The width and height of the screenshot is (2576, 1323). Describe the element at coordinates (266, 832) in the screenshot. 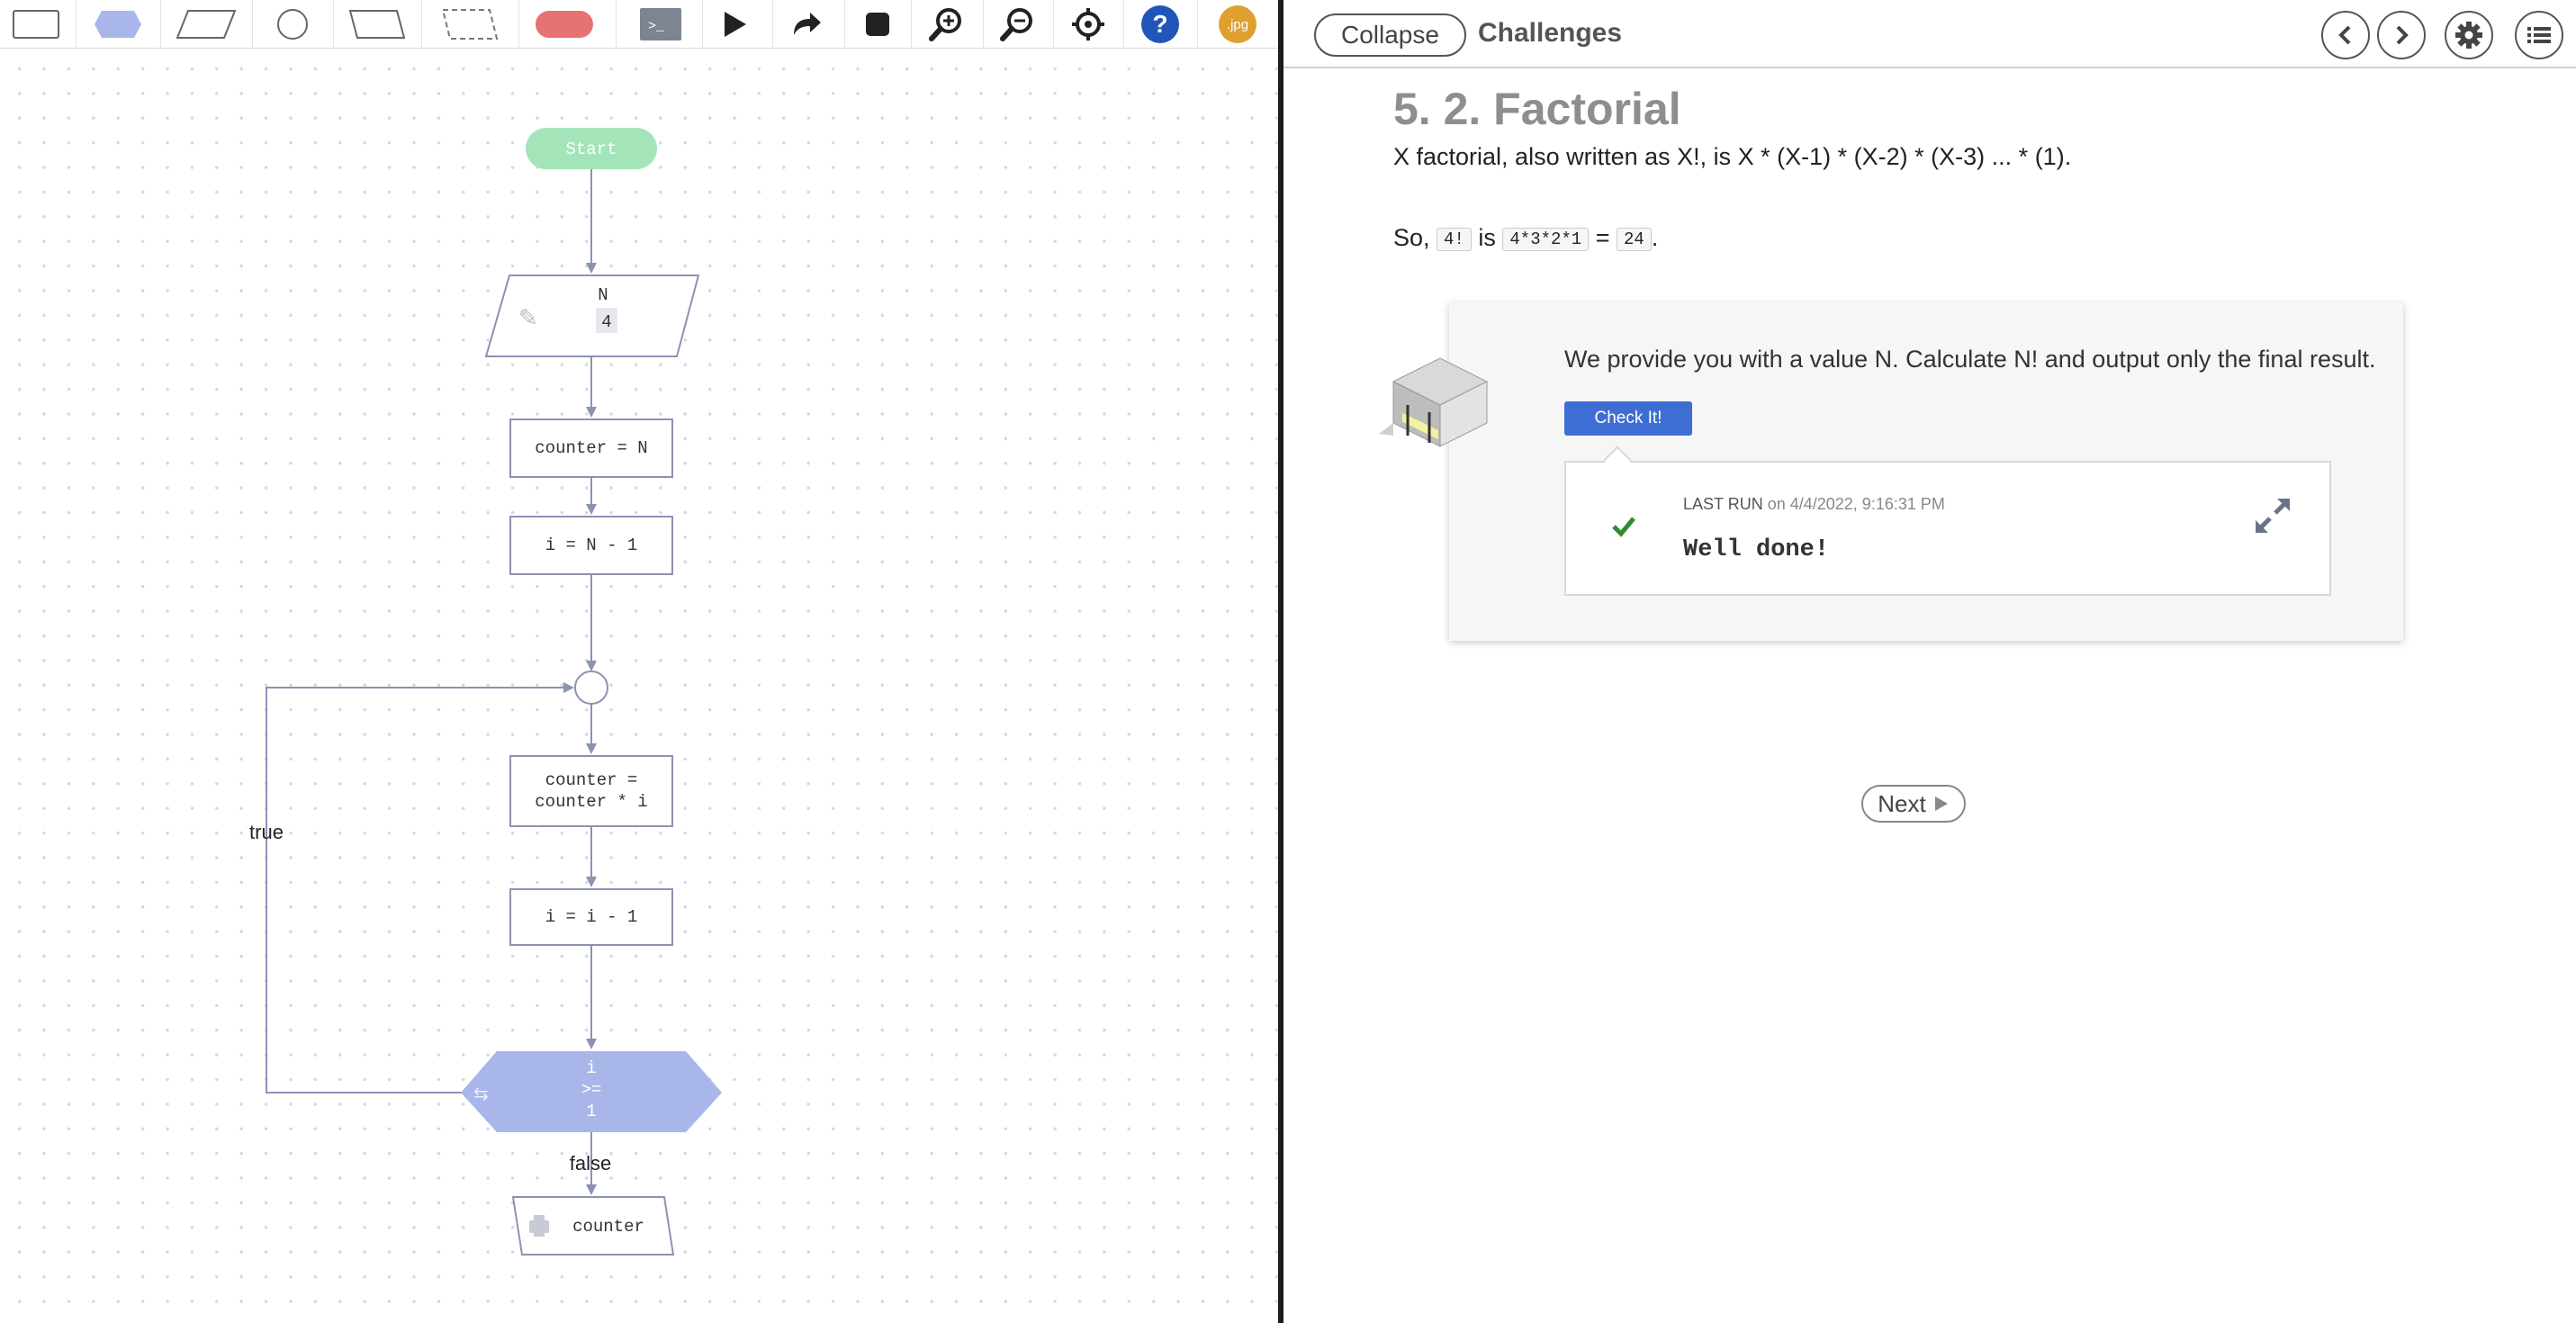

I see `true-edge-label: true` at that location.